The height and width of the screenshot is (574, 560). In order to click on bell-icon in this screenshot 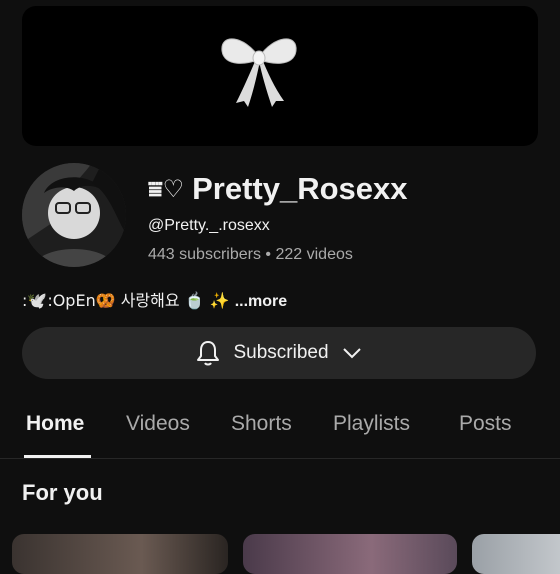, I will do `click(208, 353)`.